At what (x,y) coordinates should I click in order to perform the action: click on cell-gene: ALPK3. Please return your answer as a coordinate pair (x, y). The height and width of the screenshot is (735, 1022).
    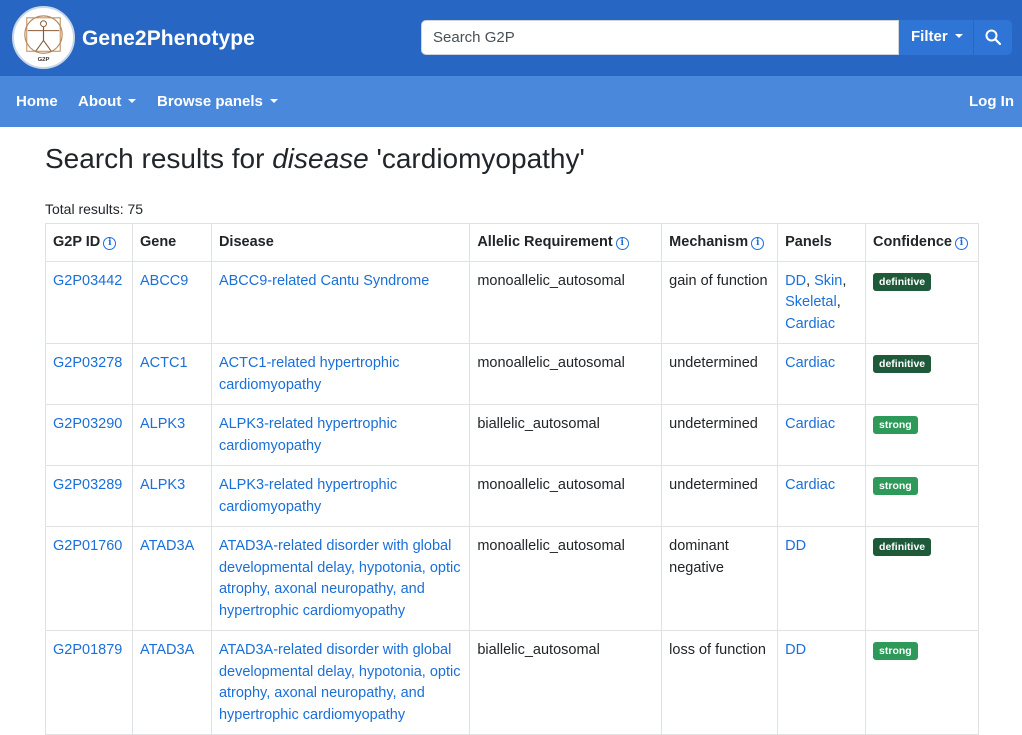
    Looking at the image, I should click on (171, 496).